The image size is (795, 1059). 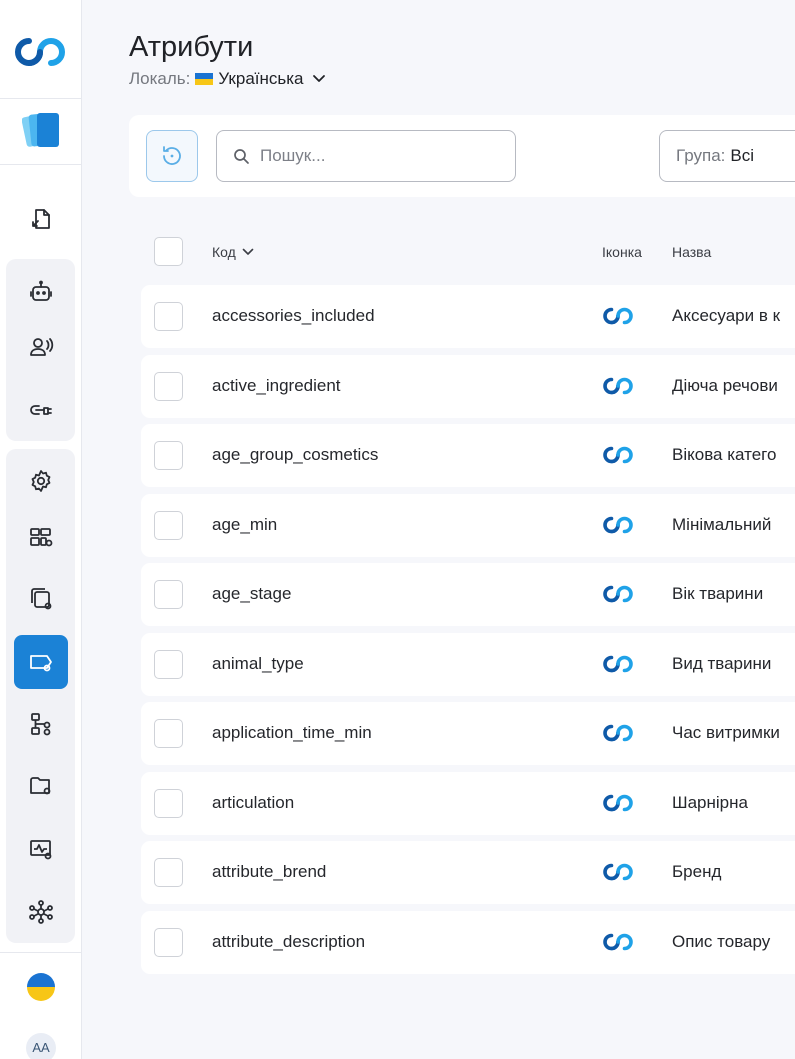 What do you see at coordinates (253, 802) in the screenshot?
I see `attribute-code: articulation` at bounding box center [253, 802].